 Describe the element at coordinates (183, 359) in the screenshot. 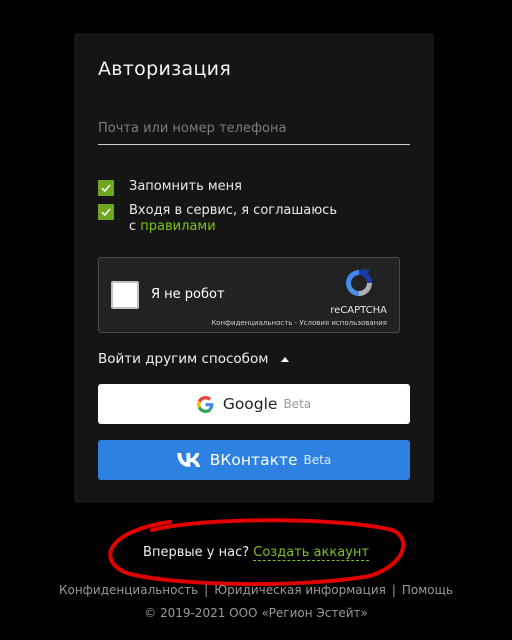

I see `other-login-label: Войти другим способом` at that location.